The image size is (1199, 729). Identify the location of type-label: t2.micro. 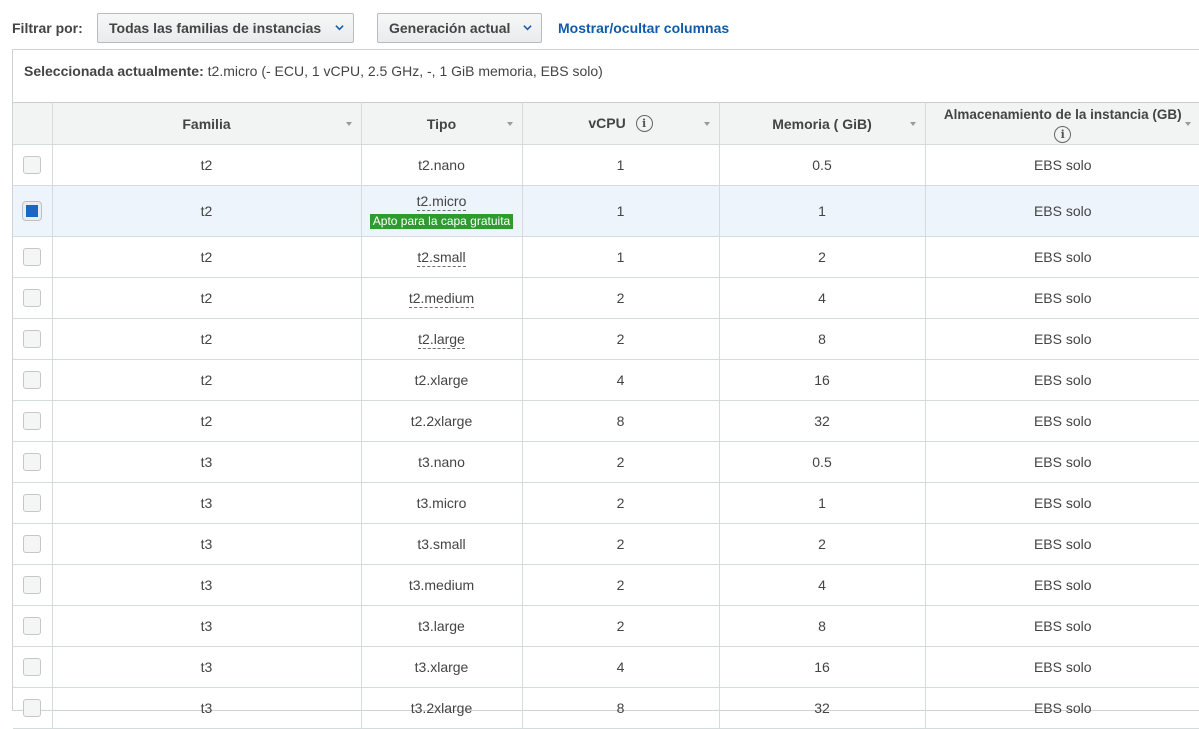
(442, 202).